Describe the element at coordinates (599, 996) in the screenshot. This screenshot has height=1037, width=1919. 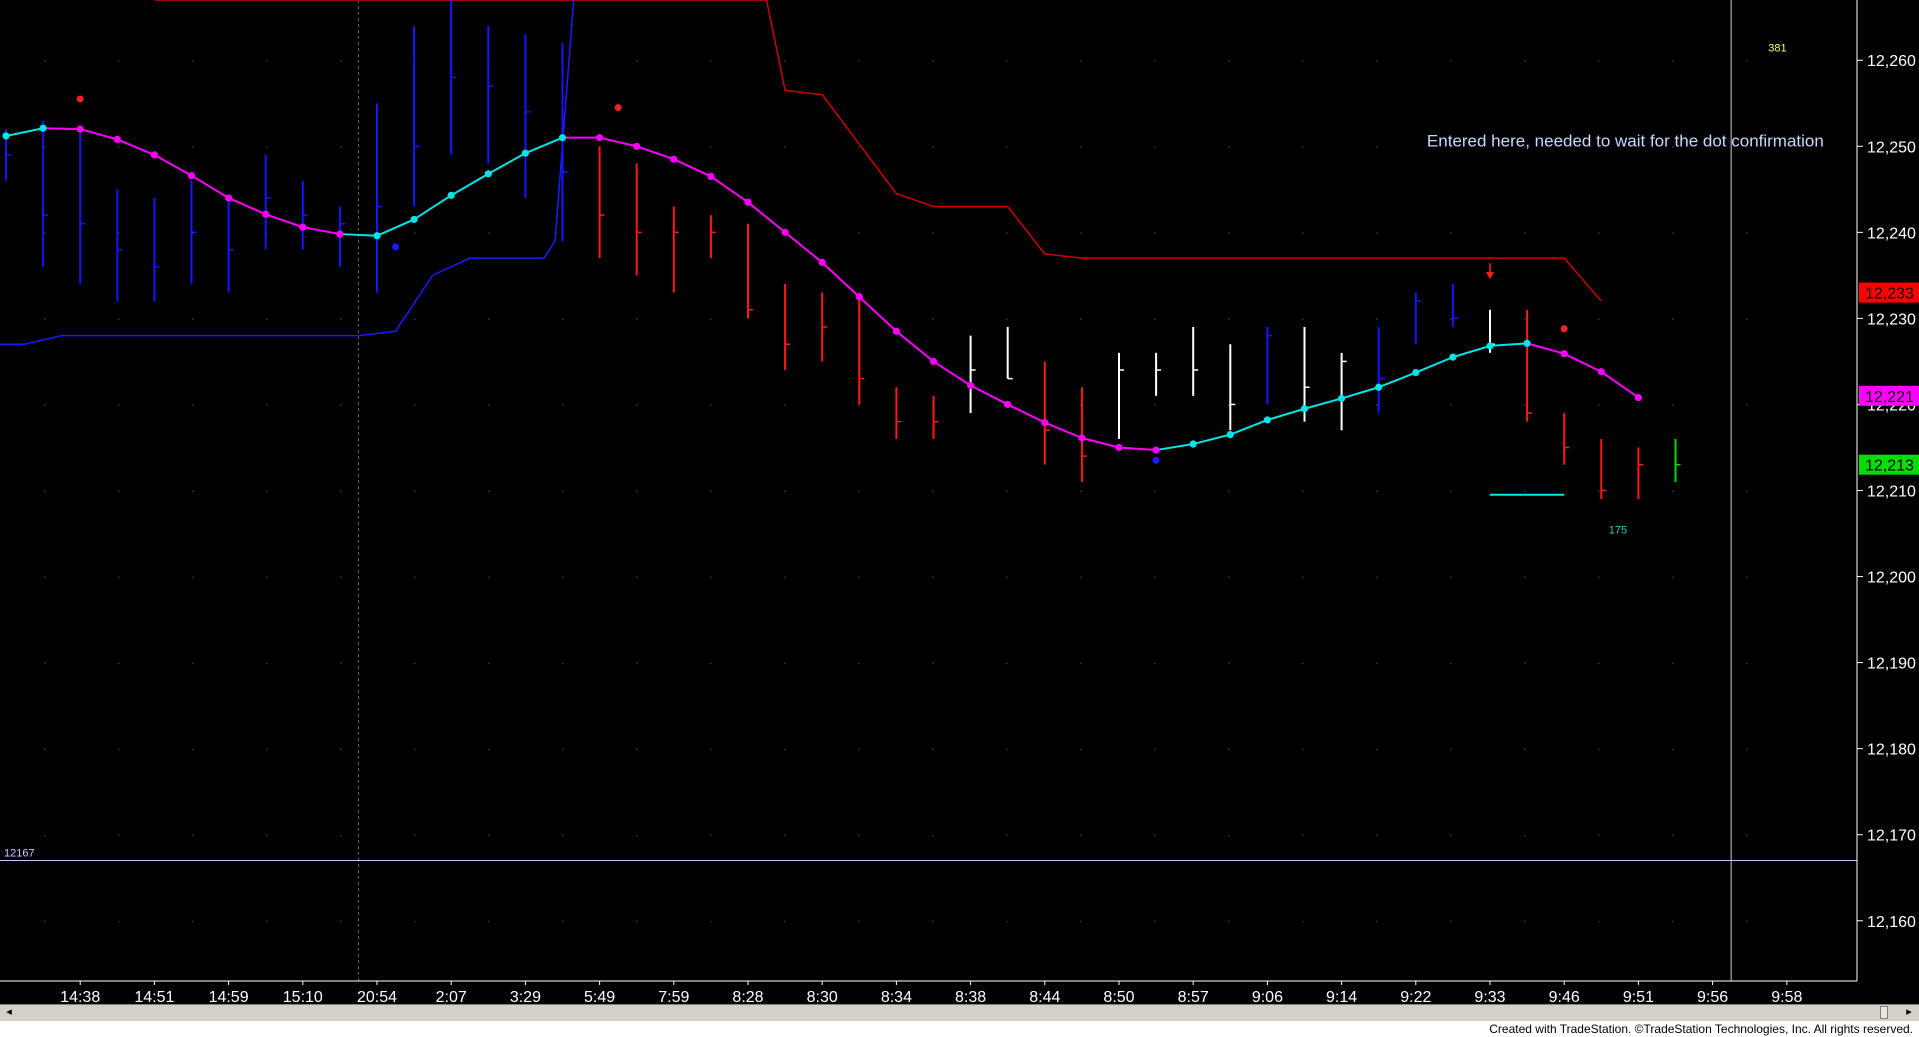
I see `x-tick-label: 5:49` at that location.